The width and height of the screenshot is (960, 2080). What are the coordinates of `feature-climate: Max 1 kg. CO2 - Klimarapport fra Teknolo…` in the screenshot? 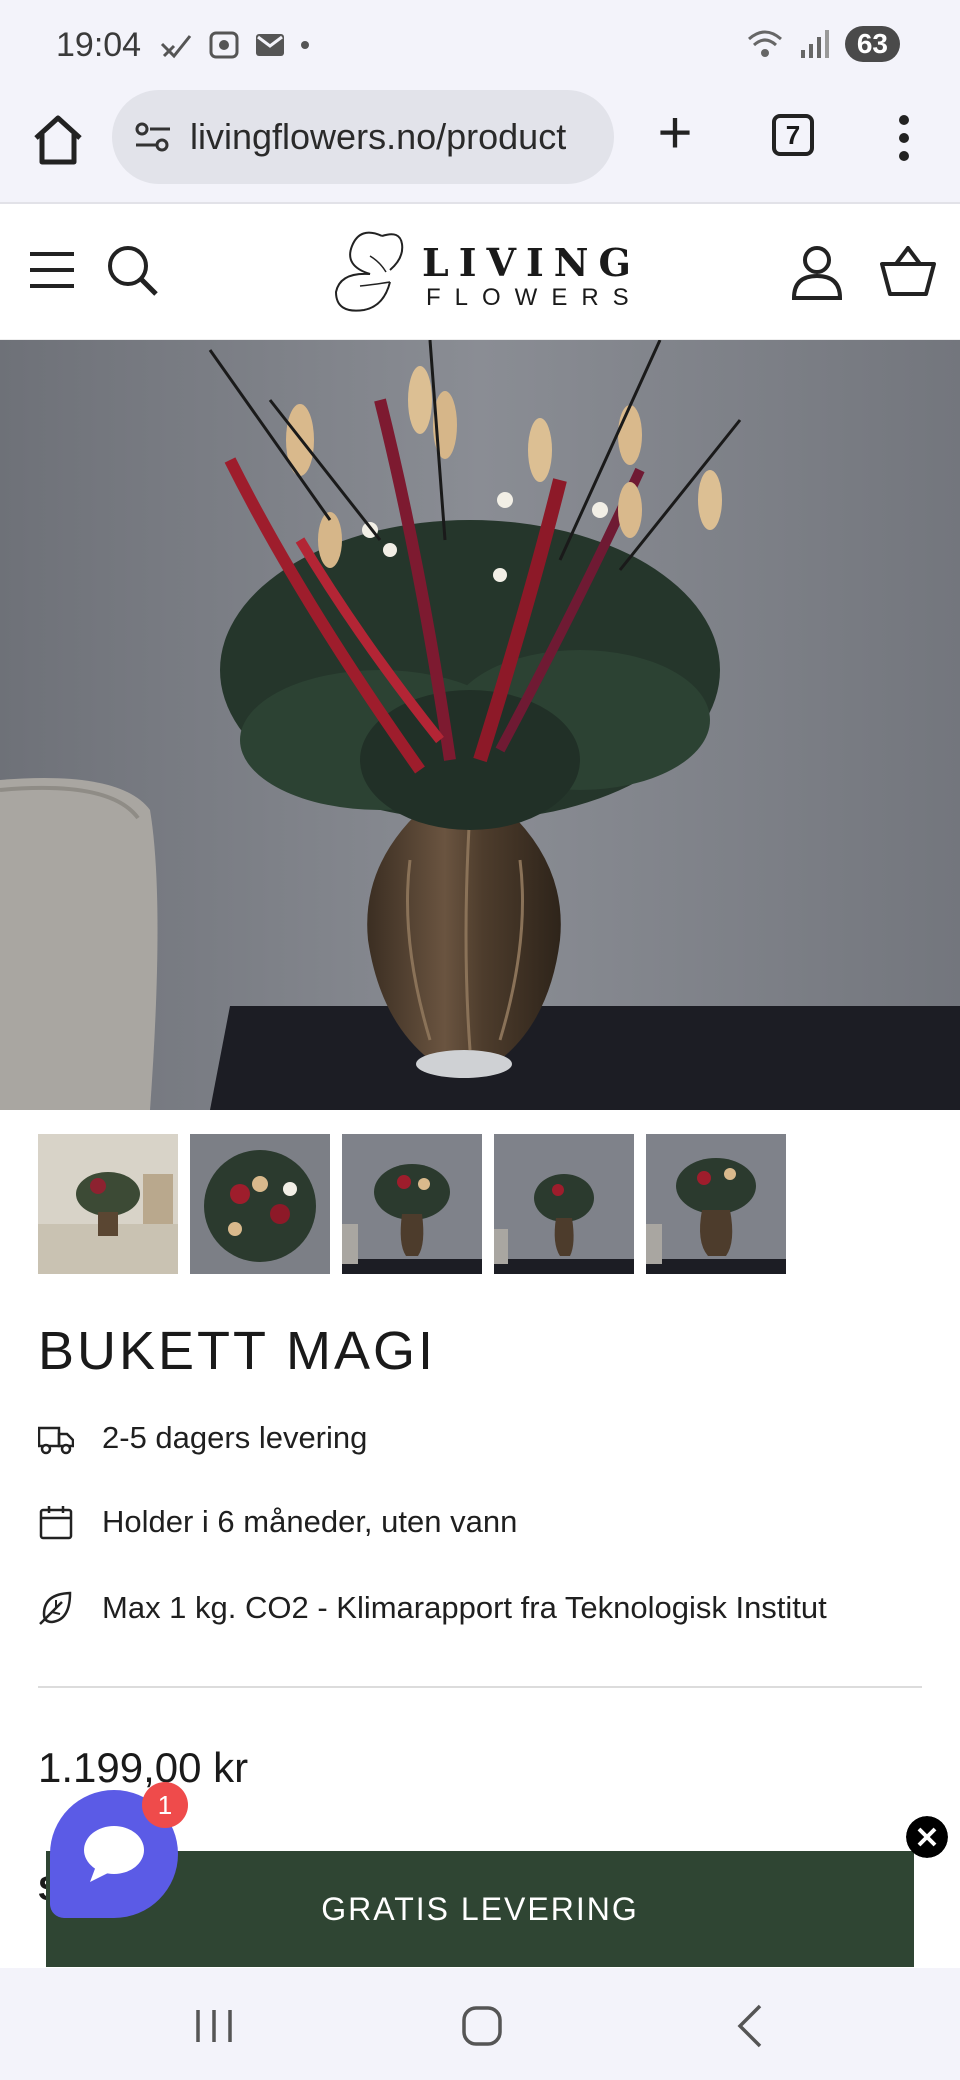 It's located at (432, 1608).